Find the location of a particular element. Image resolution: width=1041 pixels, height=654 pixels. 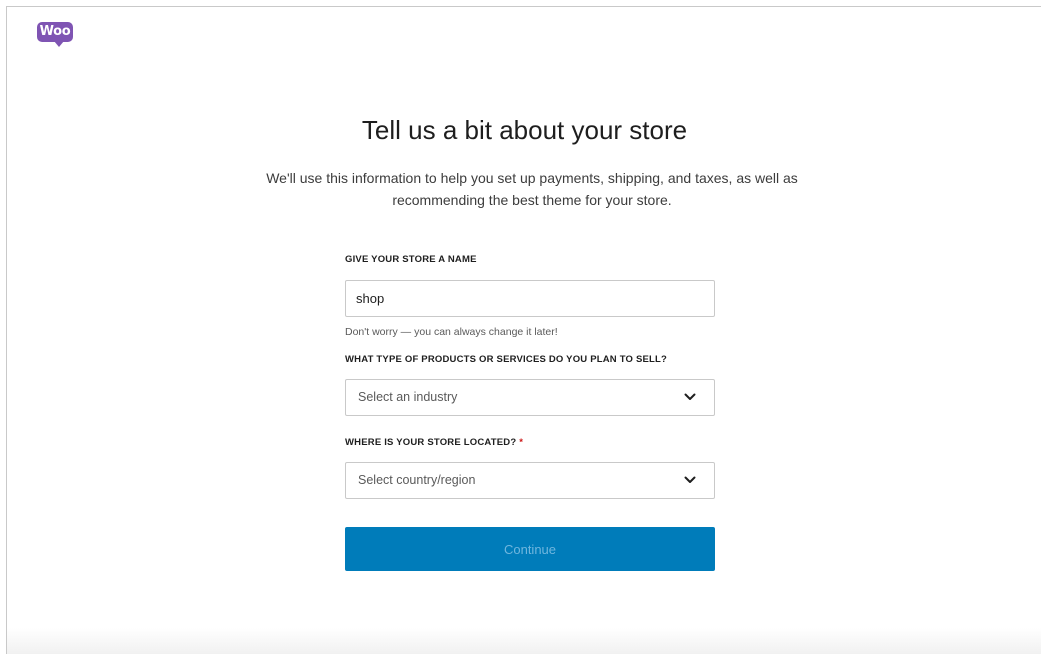

store-name-label: GIVE YOUR STORE A NAME is located at coordinates (411, 259).